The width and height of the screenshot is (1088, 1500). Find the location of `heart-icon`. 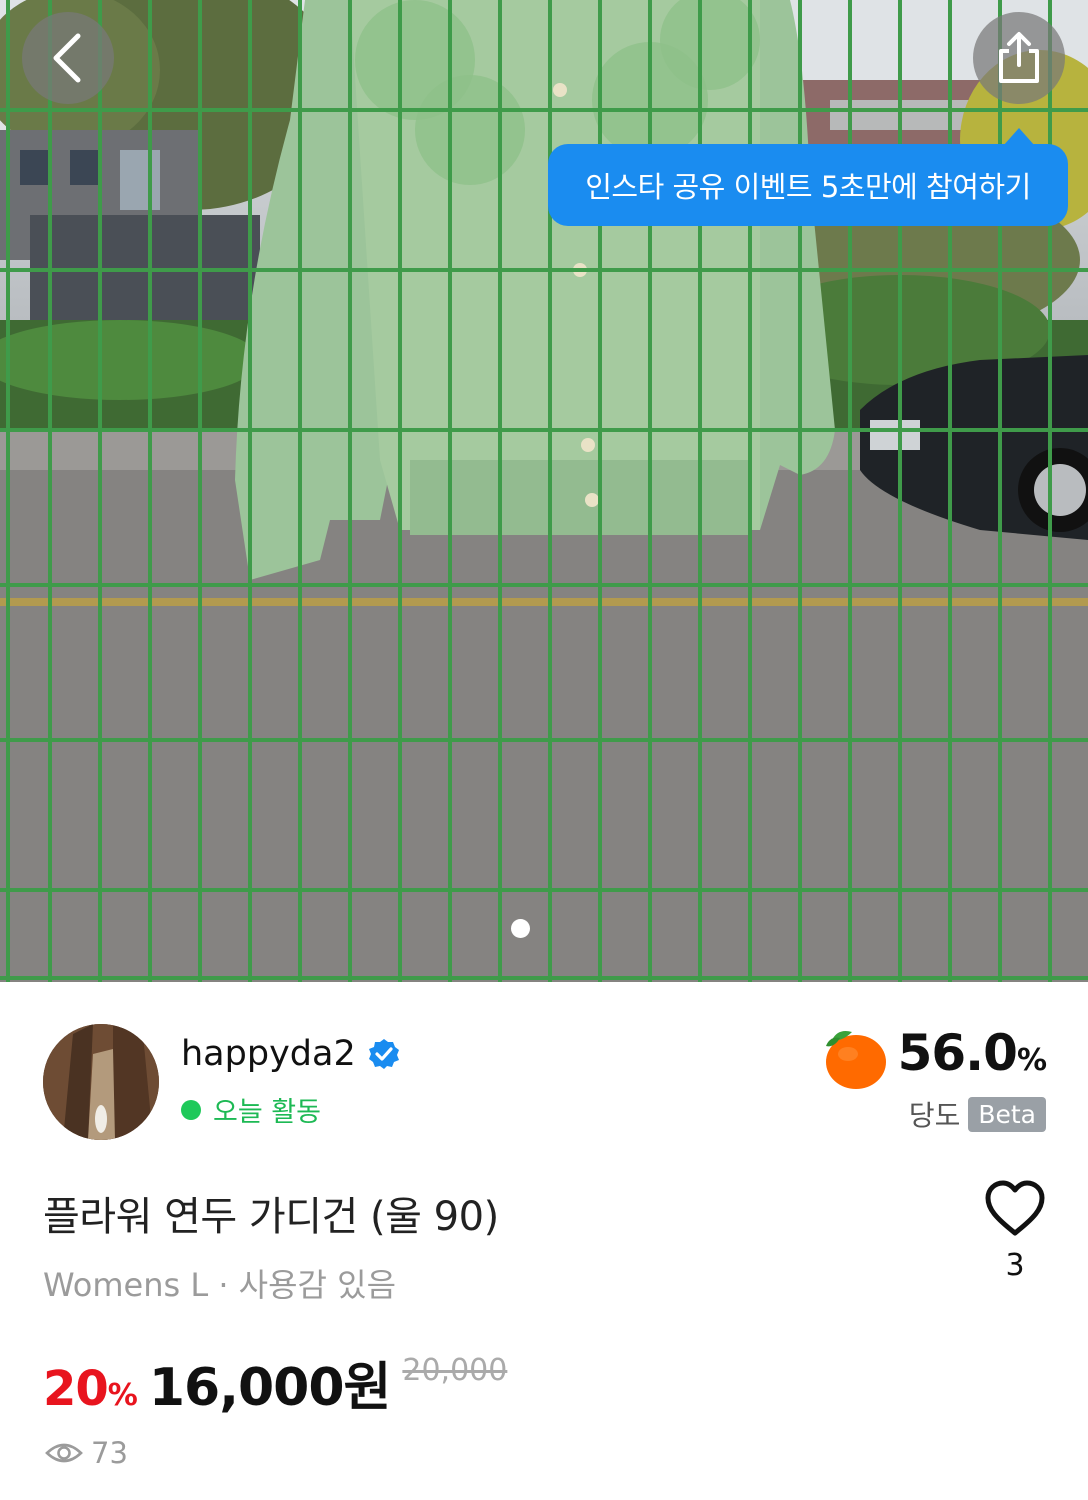

heart-icon is located at coordinates (1015, 1208).